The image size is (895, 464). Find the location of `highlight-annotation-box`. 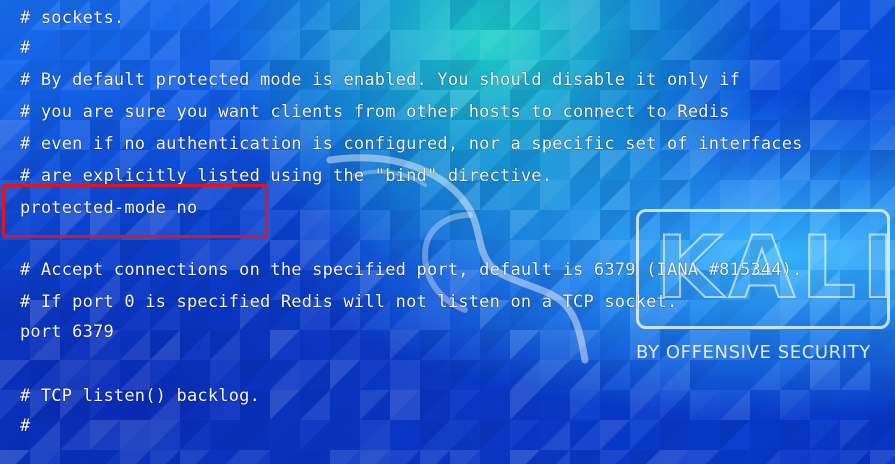

highlight-annotation-box is located at coordinates (135, 211).